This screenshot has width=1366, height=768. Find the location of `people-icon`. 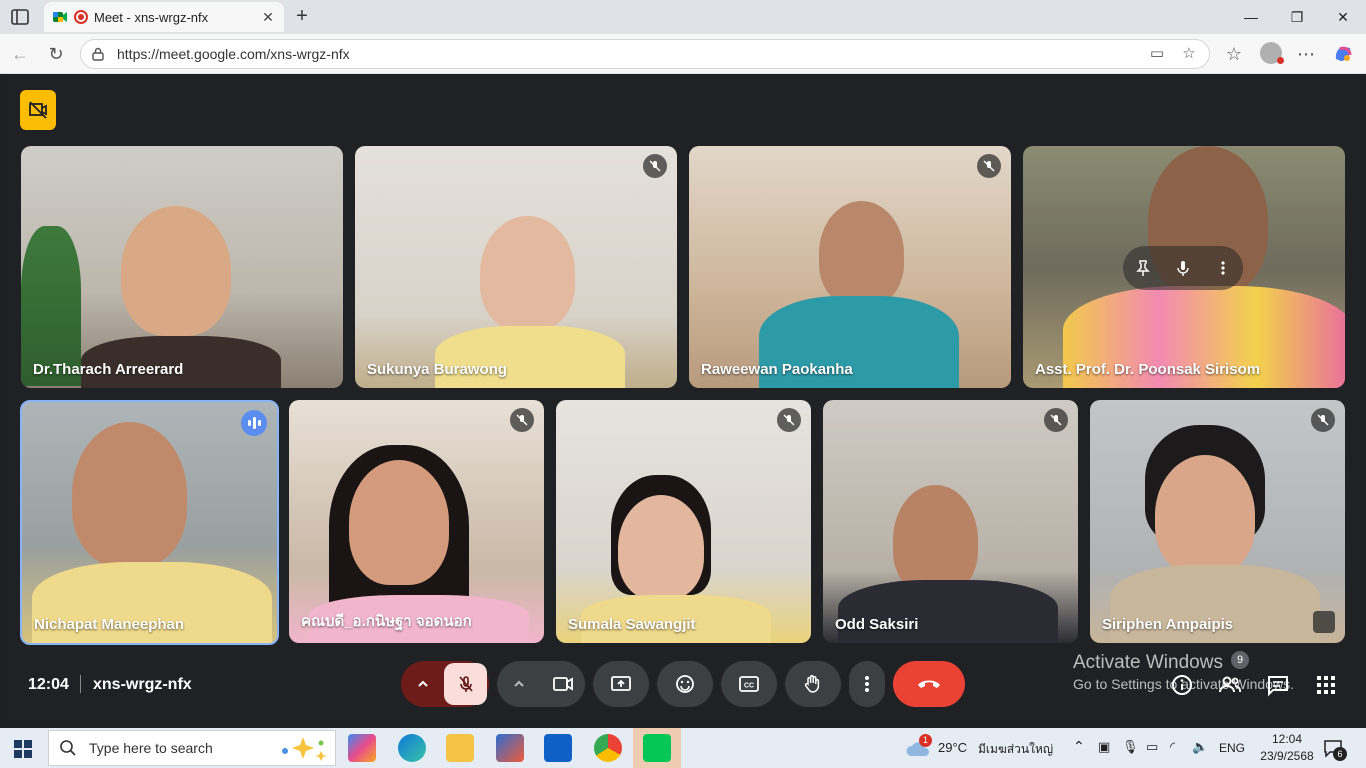

people-icon is located at coordinates (1230, 685).